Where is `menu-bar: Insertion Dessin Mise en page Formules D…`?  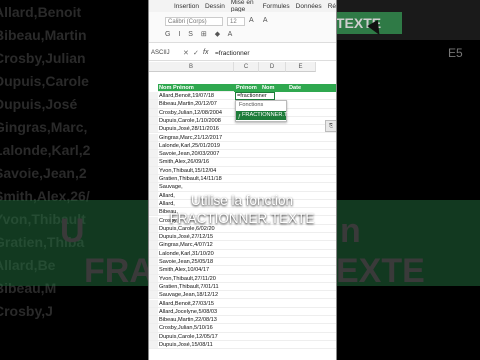 menu-bar: Insertion Dessin Mise en page Formules D… is located at coordinates (242, 6).